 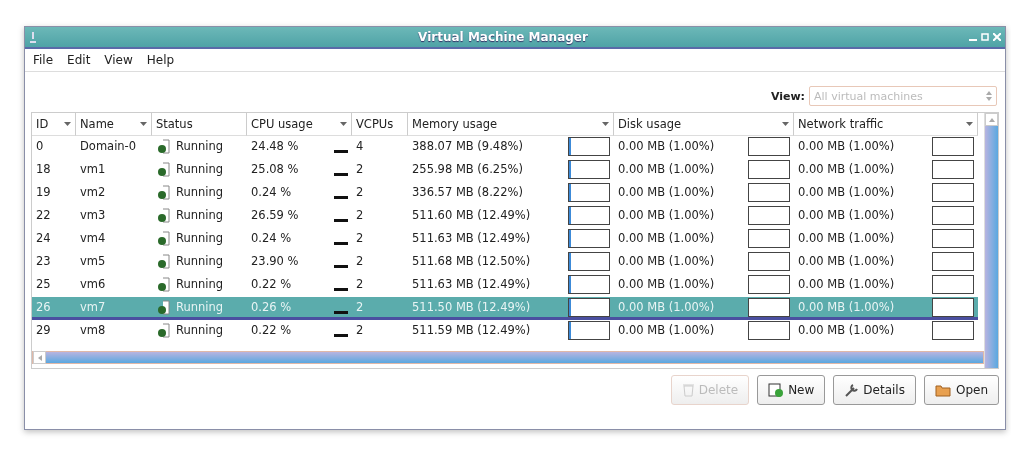 What do you see at coordinates (272, 284) in the screenshot?
I see `cpu-usage-text: 0.22 %` at bounding box center [272, 284].